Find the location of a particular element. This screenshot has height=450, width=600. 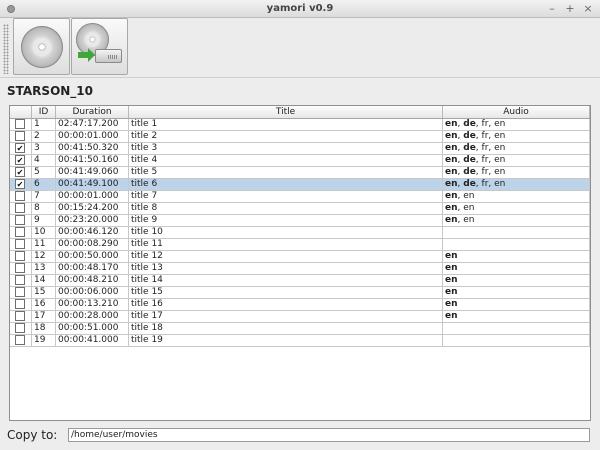

disc-name-label: STARSON_10 is located at coordinates (50, 91).